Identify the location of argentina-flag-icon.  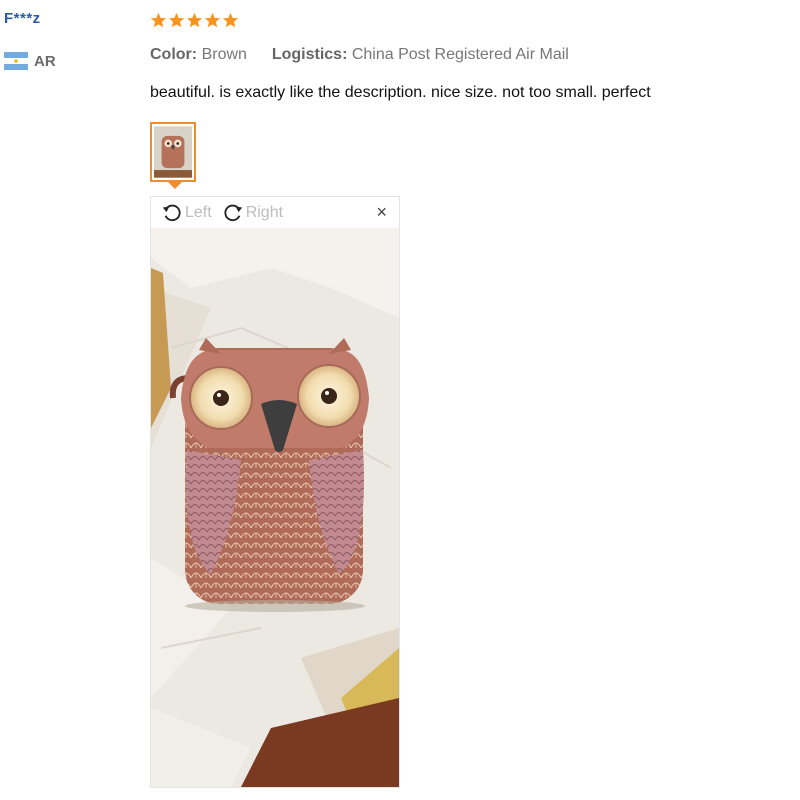
(16, 61).